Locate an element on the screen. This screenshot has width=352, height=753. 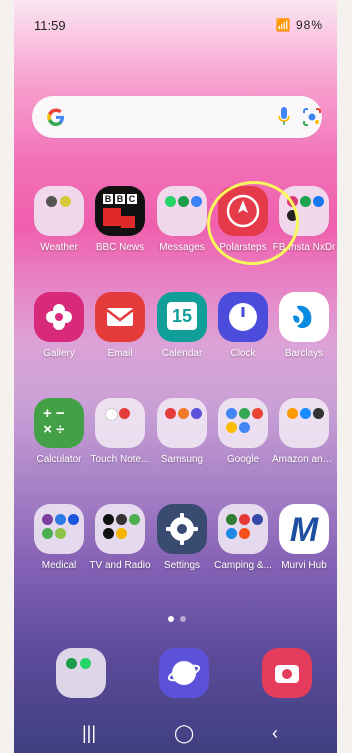
app-barclays: Barclays is located at coordinates (304, 325).